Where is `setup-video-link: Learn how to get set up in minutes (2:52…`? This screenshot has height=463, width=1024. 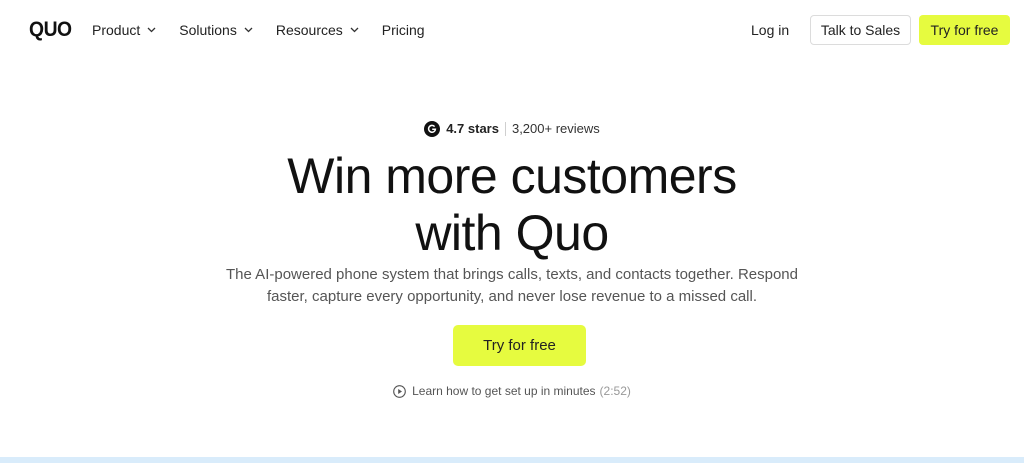
setup-video-link: Learn how to get set up in minutes (2:52… is located at coordinates (512, 391).